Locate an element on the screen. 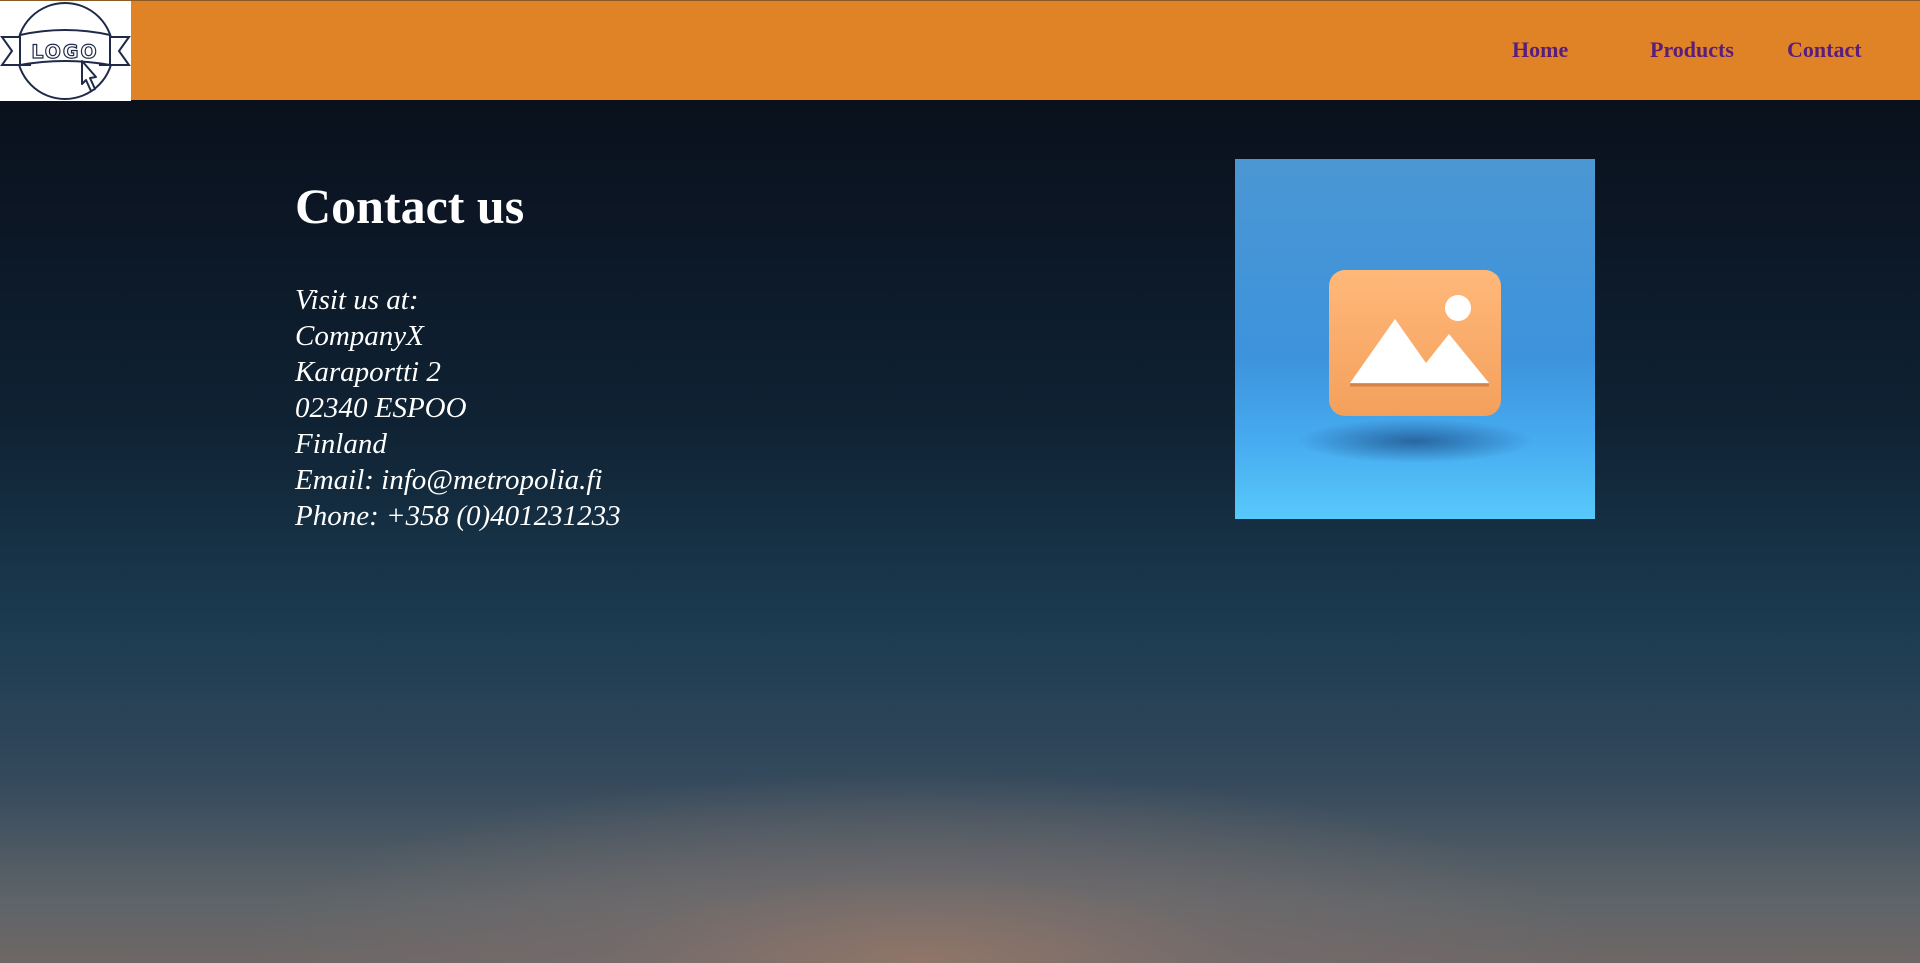 This screenshot has width=1920, height=963. site-header: LOGO Home Products Contact is located at coordinates (960, 50).